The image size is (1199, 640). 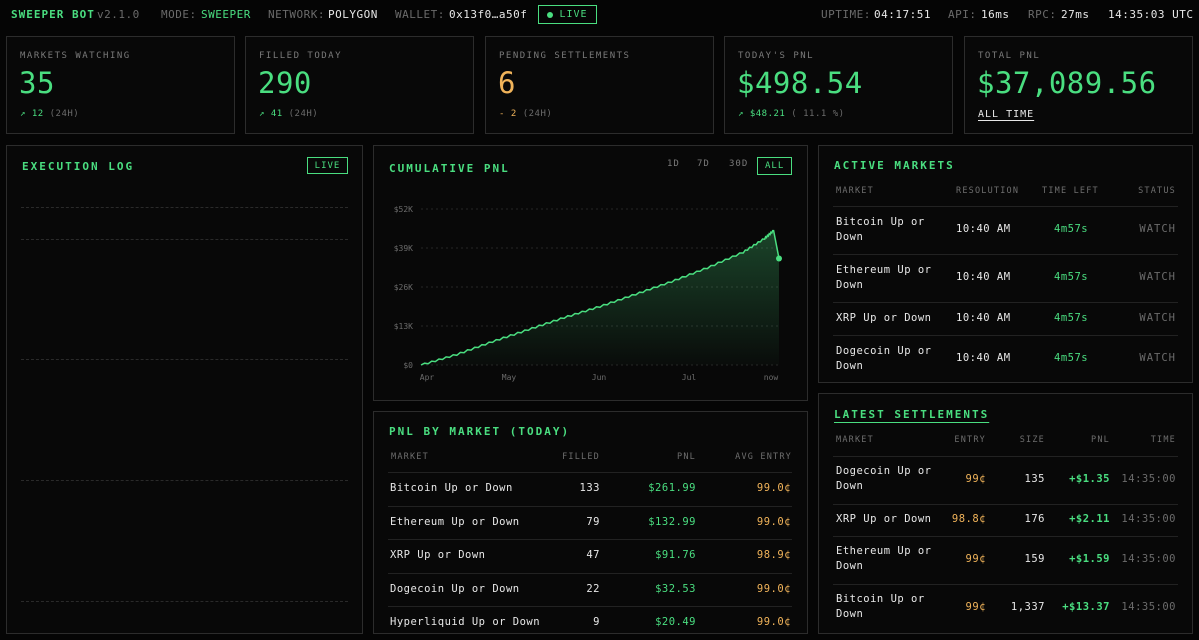 What do you see at coordinates (37, 83) in the screenshot?
I see `stat-value: 35` at bounding box center [37, 83].